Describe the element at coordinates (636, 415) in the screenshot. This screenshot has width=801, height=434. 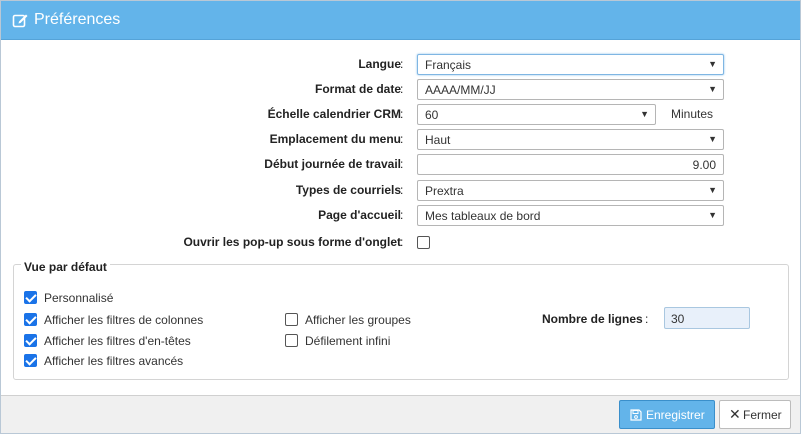
I see `save-icon` at that location.